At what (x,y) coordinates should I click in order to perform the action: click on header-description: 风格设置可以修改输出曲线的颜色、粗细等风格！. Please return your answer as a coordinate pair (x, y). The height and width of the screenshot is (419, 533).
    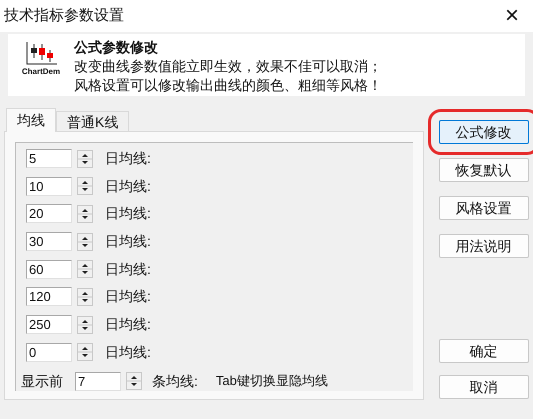
    Looking at the image, I should click on (228, 85).